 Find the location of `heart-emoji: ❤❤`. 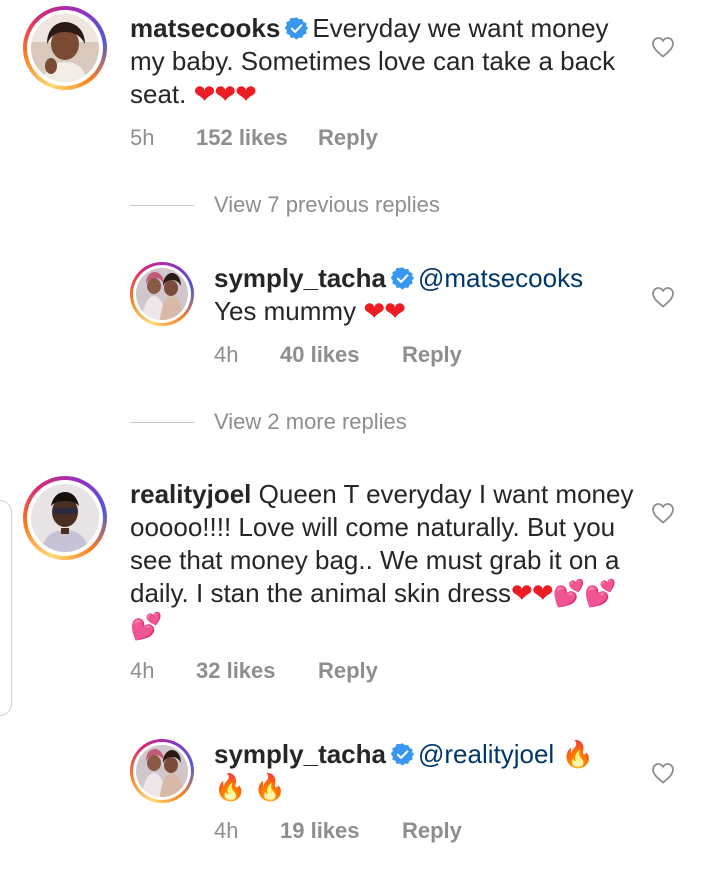

heart-emoji: ❤❤ is located at coordinates (384, 311).